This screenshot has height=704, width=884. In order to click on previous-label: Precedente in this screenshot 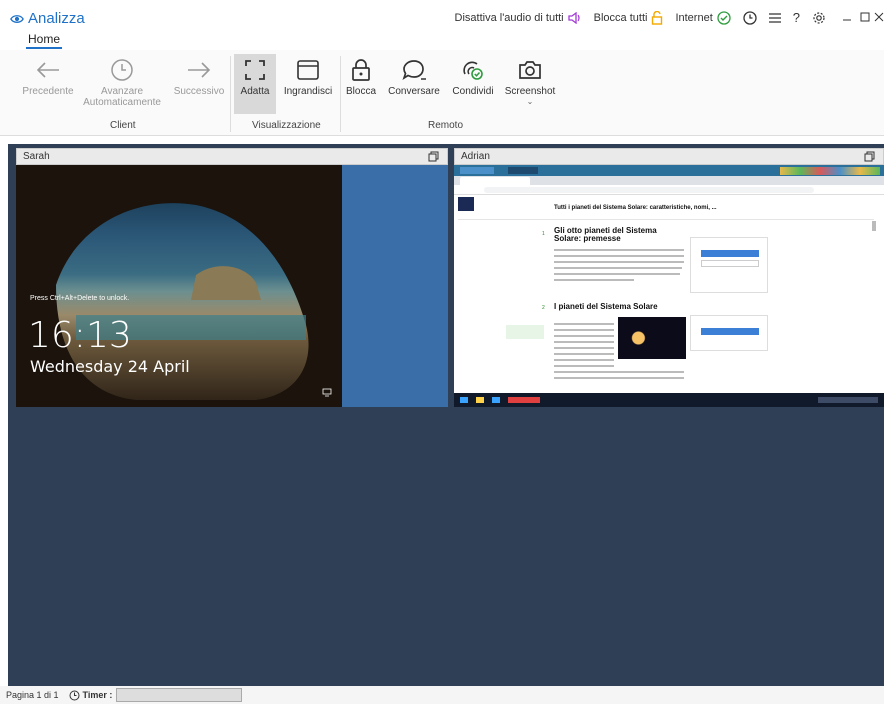, I will do `click(48, 91)`.